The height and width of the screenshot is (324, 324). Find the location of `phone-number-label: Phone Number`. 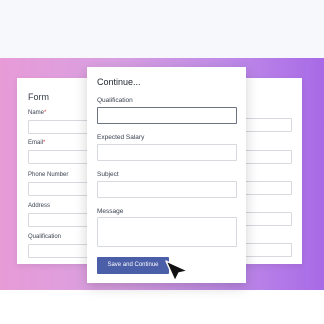

phone-number-label: Phone Number is located at coordinates (48, 175).